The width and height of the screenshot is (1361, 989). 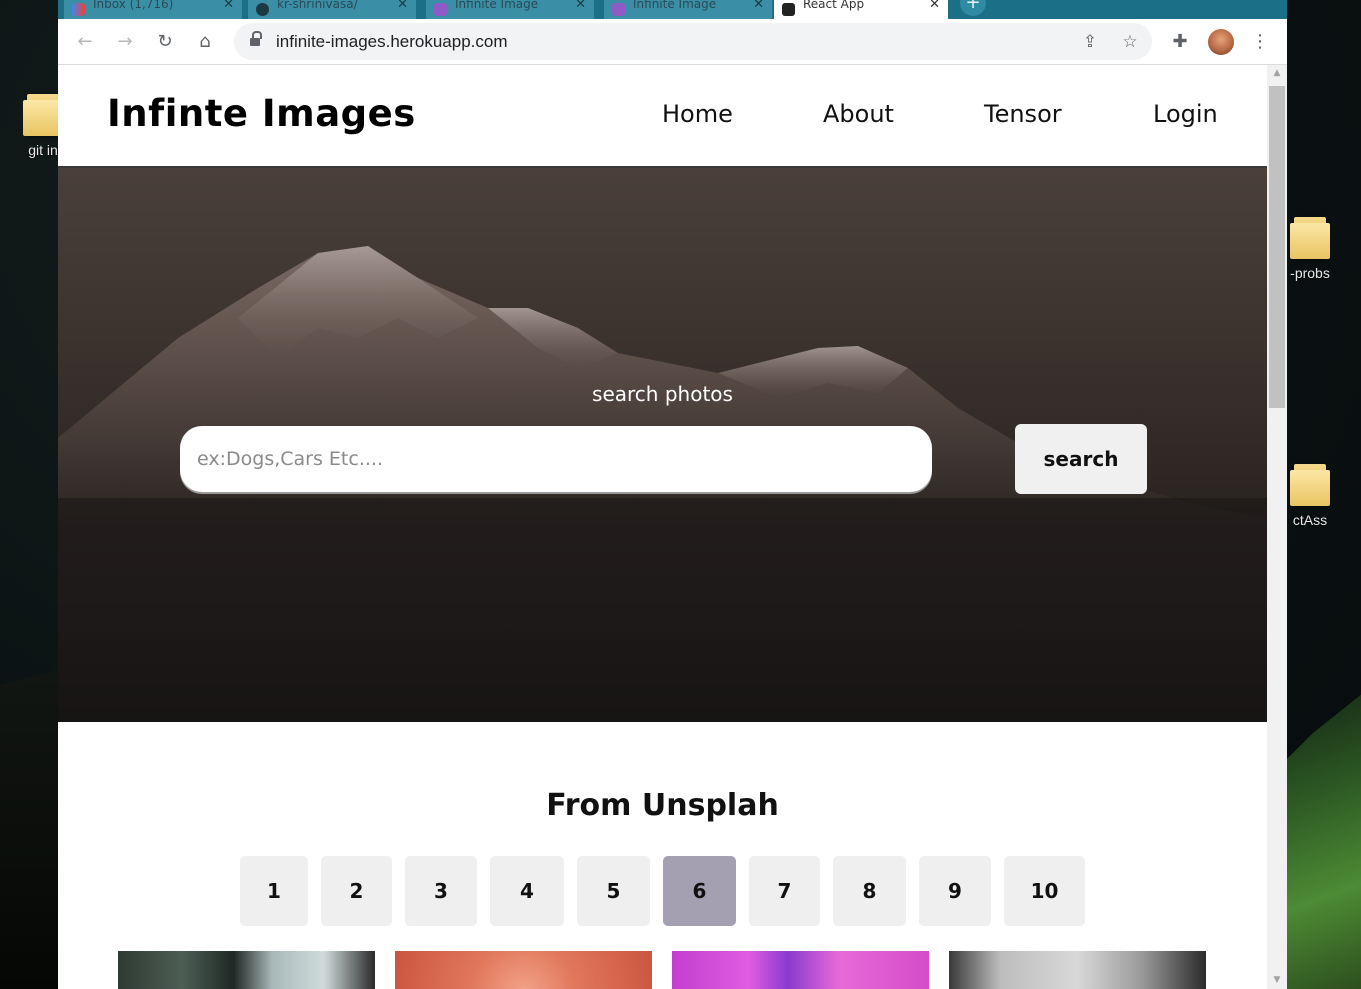 What do you see at coordinates (955, 891) in the screenshot?
I see `page-button-9: 9` at bounding box center [955, 891].